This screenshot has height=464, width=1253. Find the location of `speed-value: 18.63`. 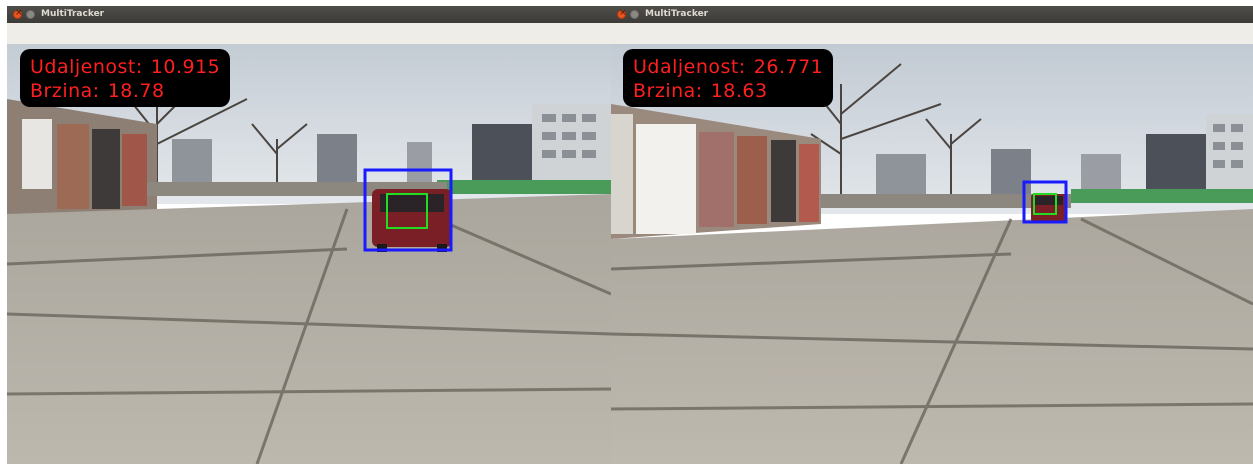

speed-value: 18.63 is located at coordinates (739, 91).